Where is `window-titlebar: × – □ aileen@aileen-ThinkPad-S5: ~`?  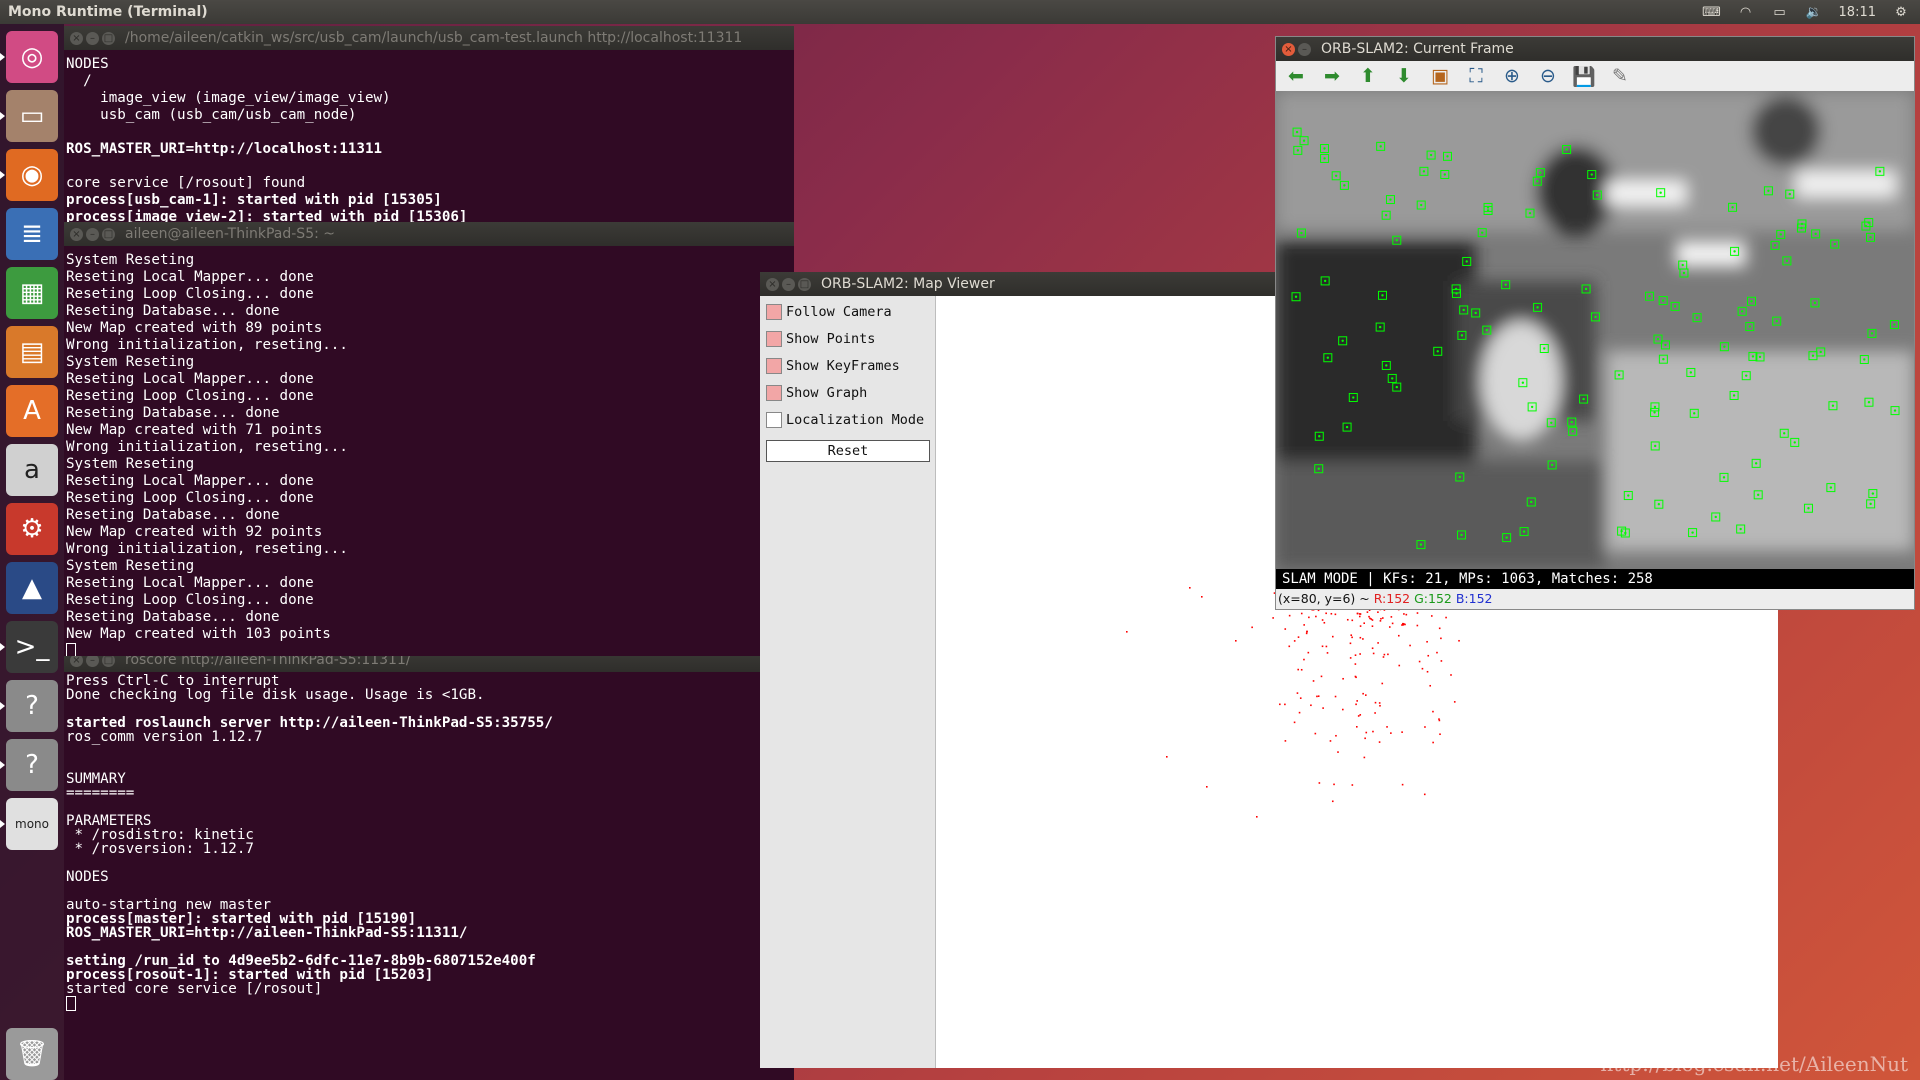
window-titlebar: × – □ aileen@aileen-ThinkPad-S5: ~ is located at coordinates (429, 234).